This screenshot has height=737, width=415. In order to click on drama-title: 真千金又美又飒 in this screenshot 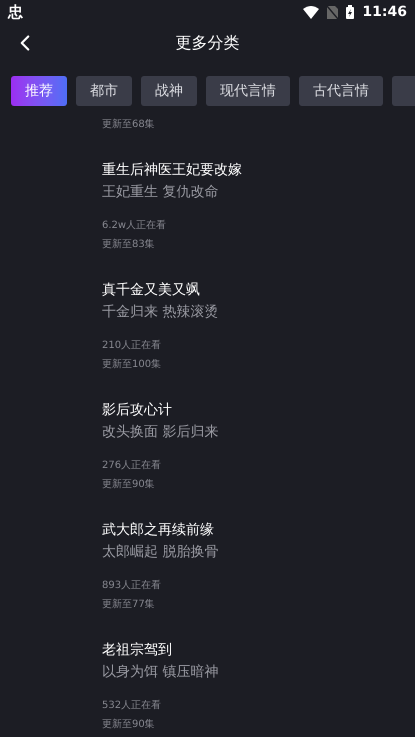, I will do `click(258, 290)`.